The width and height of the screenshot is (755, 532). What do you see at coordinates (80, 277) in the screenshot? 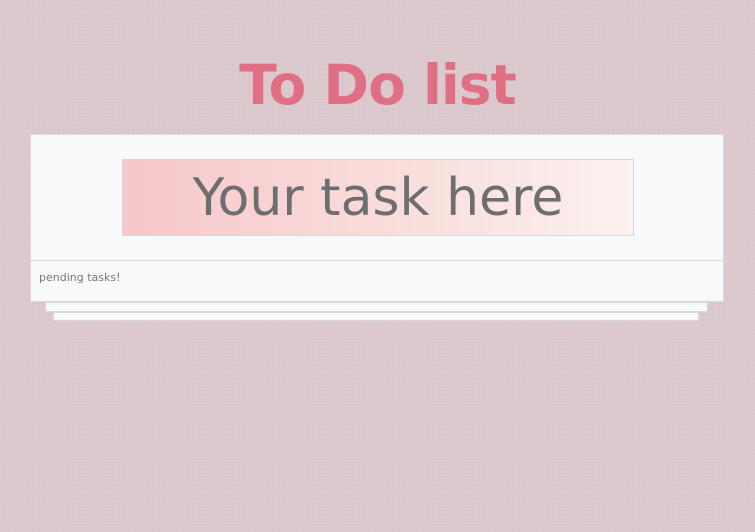
I see `pending-tasks-label: pending tasks!` at bounding box center [80, 277].